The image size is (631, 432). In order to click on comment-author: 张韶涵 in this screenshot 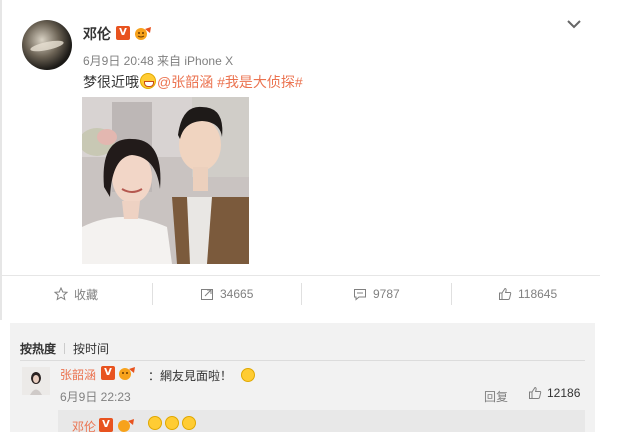, I will do `click(78, 374)`.